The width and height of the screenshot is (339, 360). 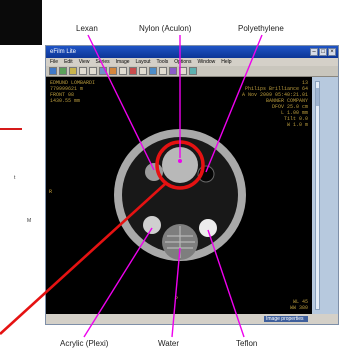 What do you see at coordinates (208, 228) in the screenshot?
I see `insert-teflon` at bounding box center [208, 228].